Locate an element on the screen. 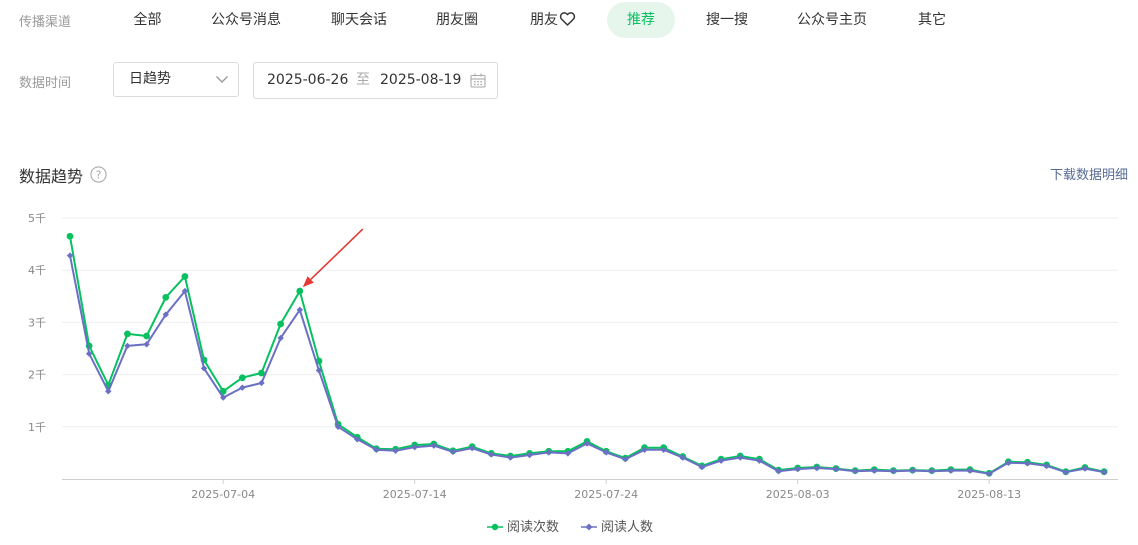  x-tick-label: 2025-07-24 is located at coordinates (606, 494).